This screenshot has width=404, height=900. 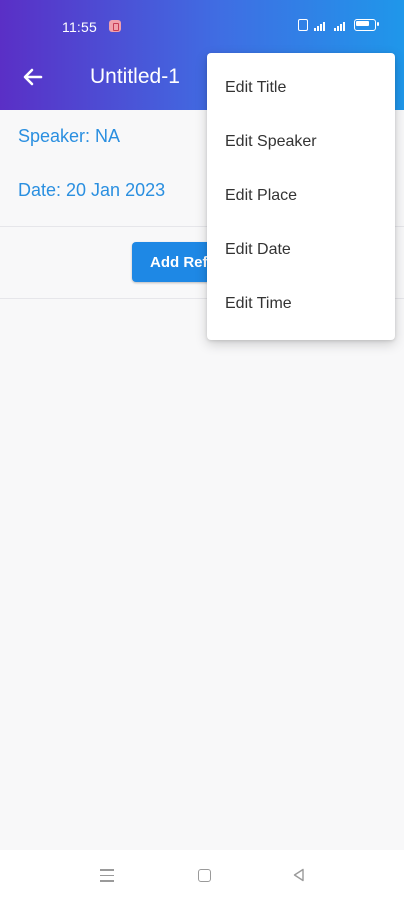 I want to click on menu-icon, so click(x=107, y=877).